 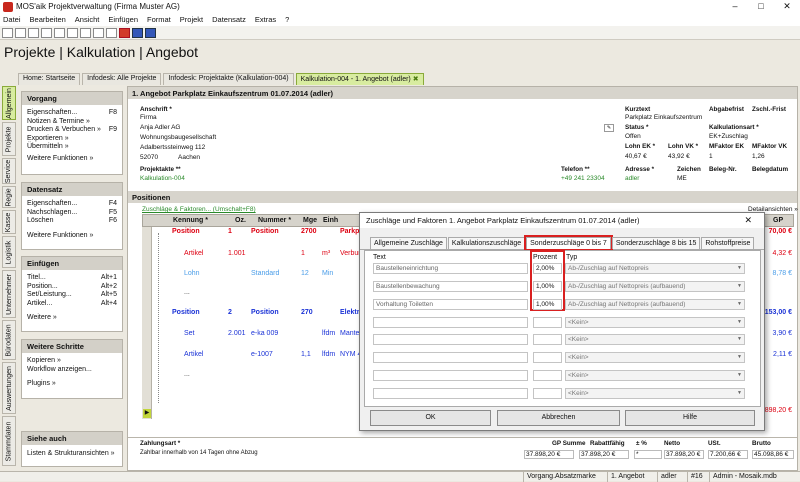 What do you see at coordinates (111, 32) in the screenshot?
I see `paste-icon` at bounding box center [111, 32].